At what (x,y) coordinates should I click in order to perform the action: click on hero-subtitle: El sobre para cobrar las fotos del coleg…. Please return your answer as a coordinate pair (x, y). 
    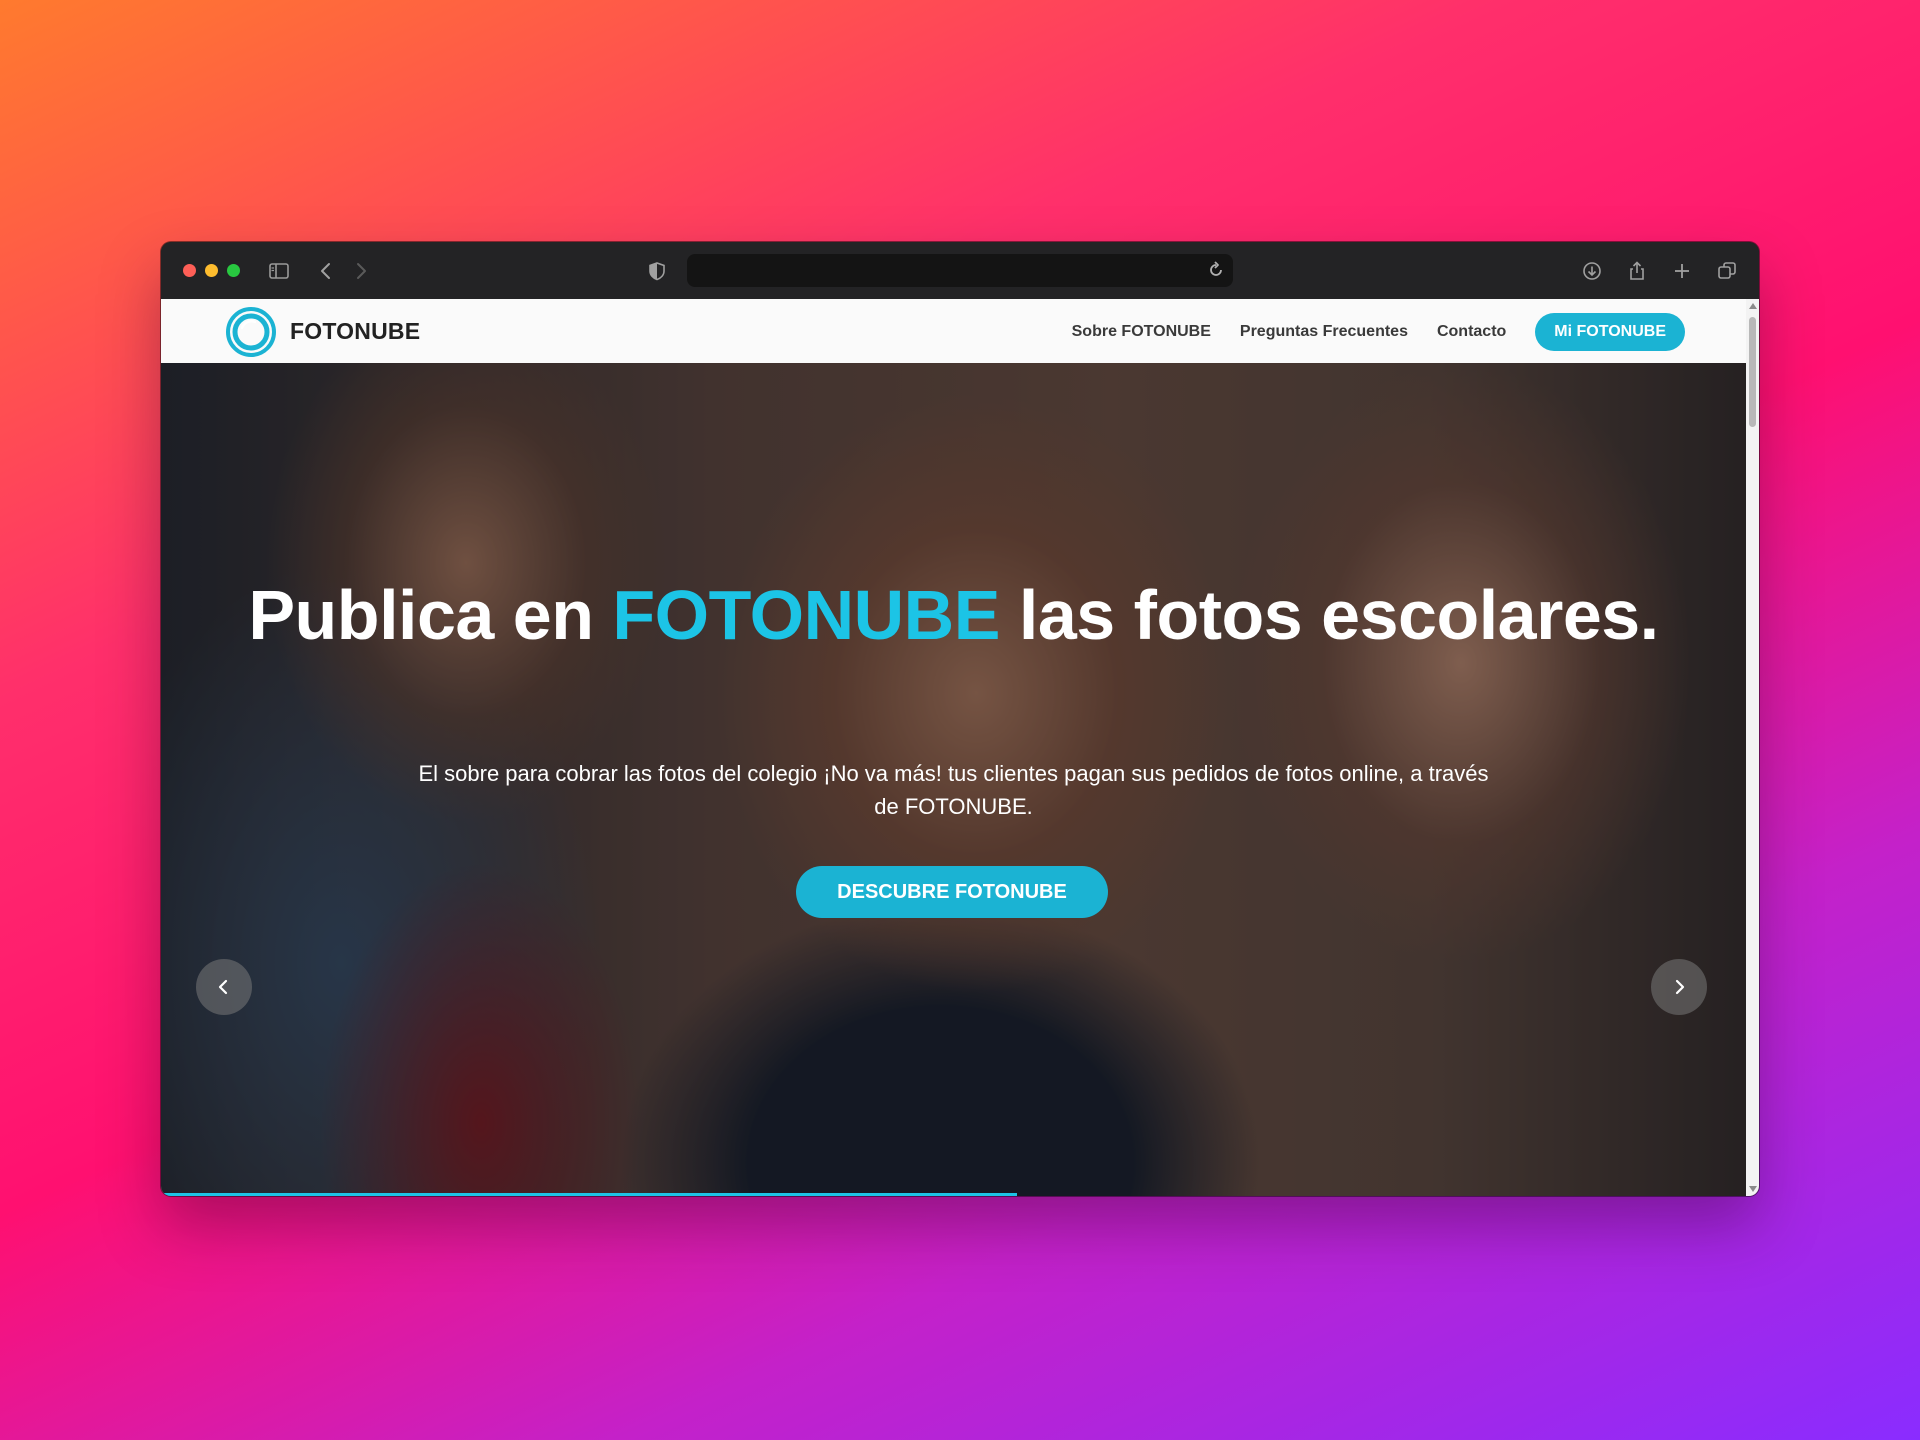
    Looking at the image, I should click on (953, 790).